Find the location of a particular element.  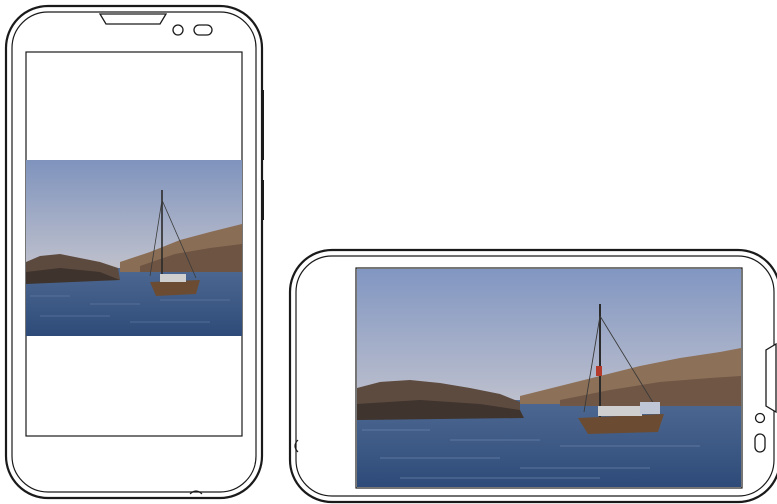

portrait-volume-button is located at coordinates (262, 125).